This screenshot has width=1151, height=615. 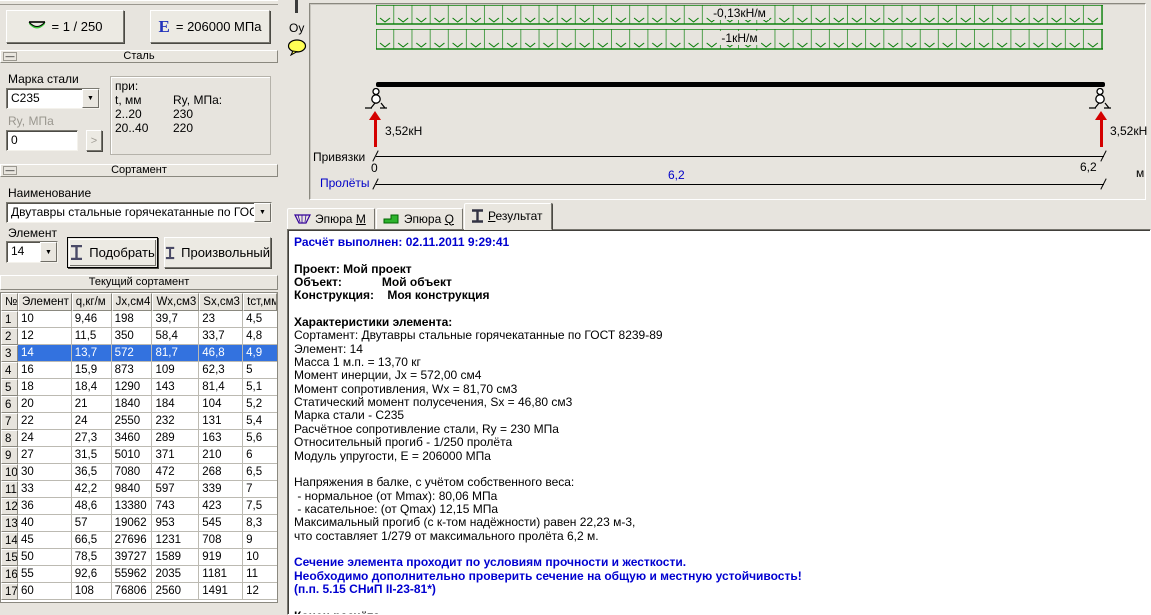 I want to click on table-cell: 5,1, so click(x=260, y=387).